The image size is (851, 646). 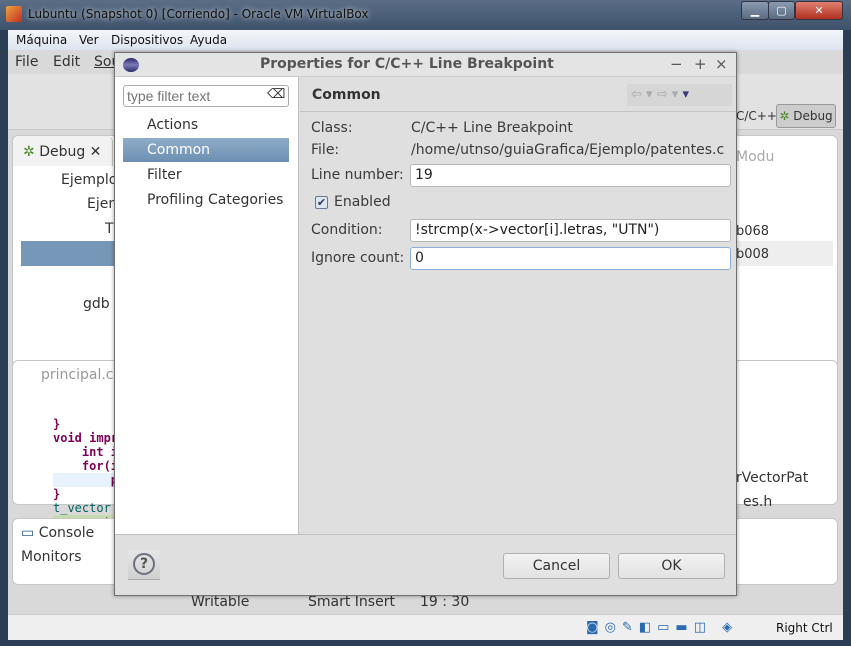 What do you see at coordinates (804, 628) in the screenshot?
I see `host-key-label: Right Ctrl` at bounding box center [804, 628].